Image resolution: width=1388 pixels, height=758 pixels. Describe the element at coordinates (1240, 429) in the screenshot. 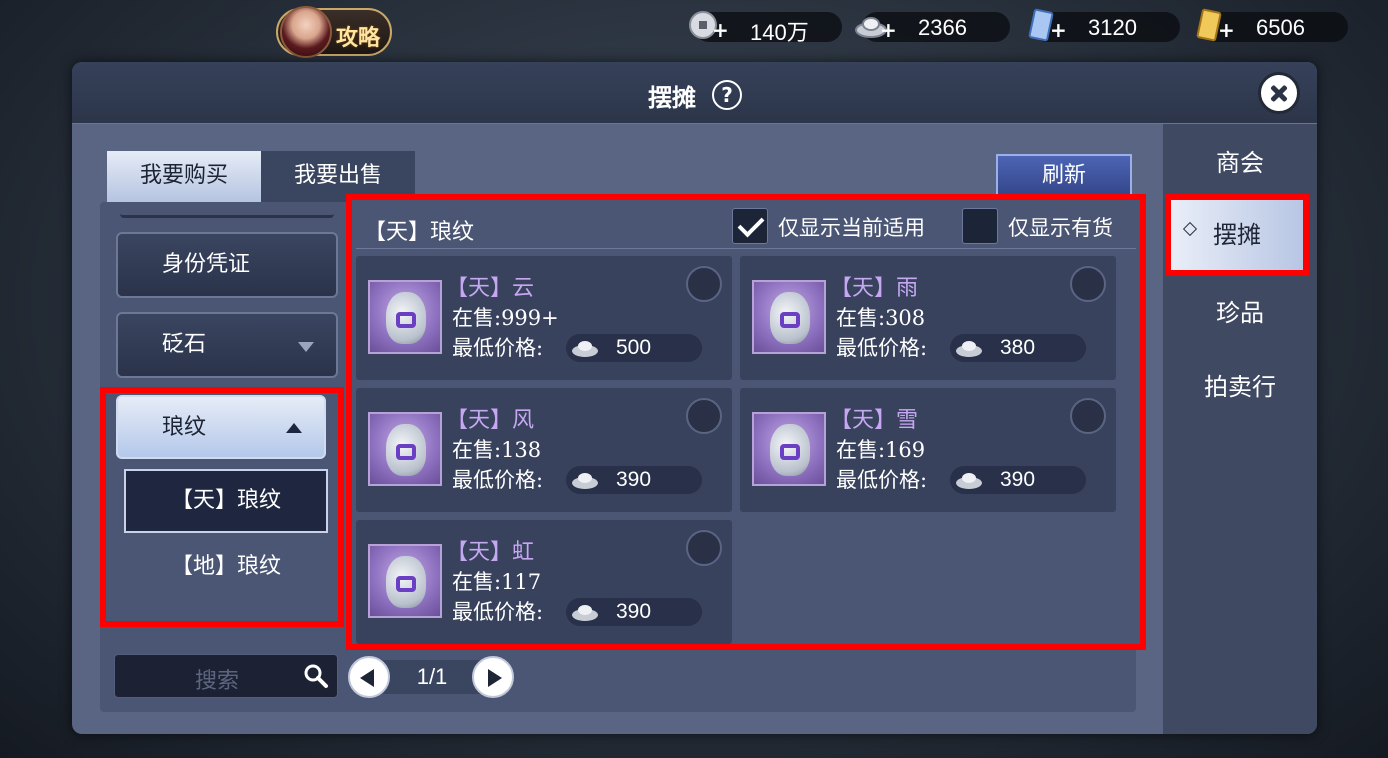

I see `side-nav: 商会 摆摊 珍品 拍卖行` at that location.